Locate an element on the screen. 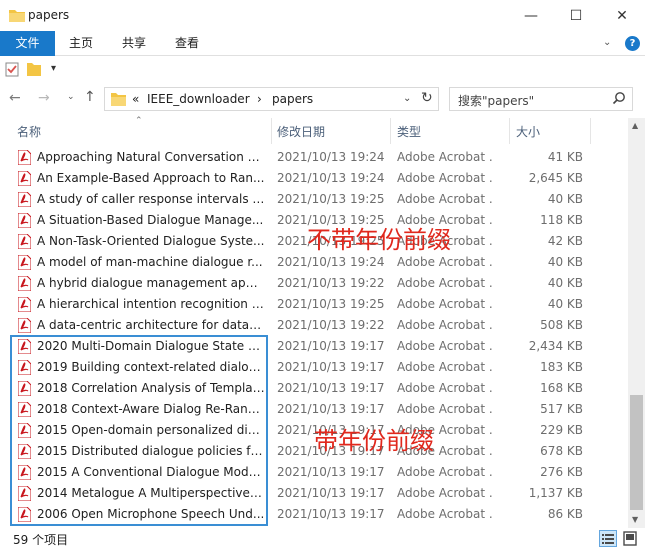  breadcrumb-papers: papers is located at coordinates (292, 99).